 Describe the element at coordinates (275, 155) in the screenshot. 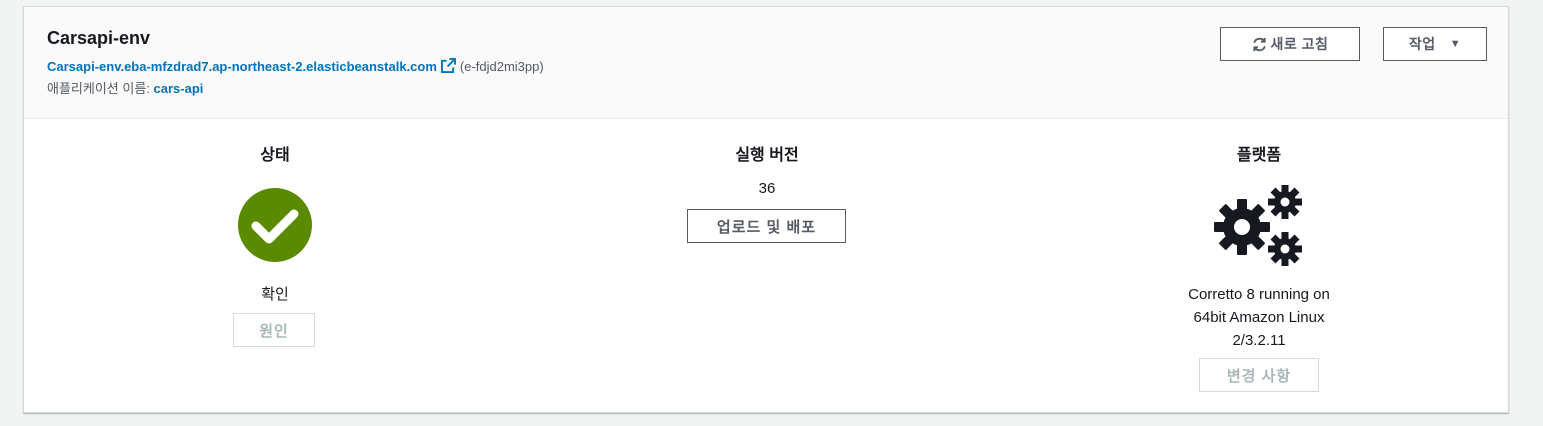

I see `status-title: 상태` at that location.